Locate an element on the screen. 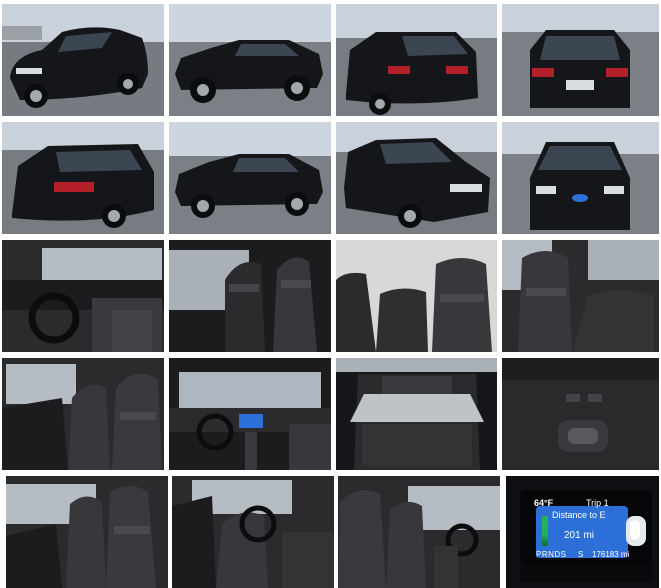 The image size is (661, 588). photo-exterior-rear-left-closeup is located at coordinates (83, 178).